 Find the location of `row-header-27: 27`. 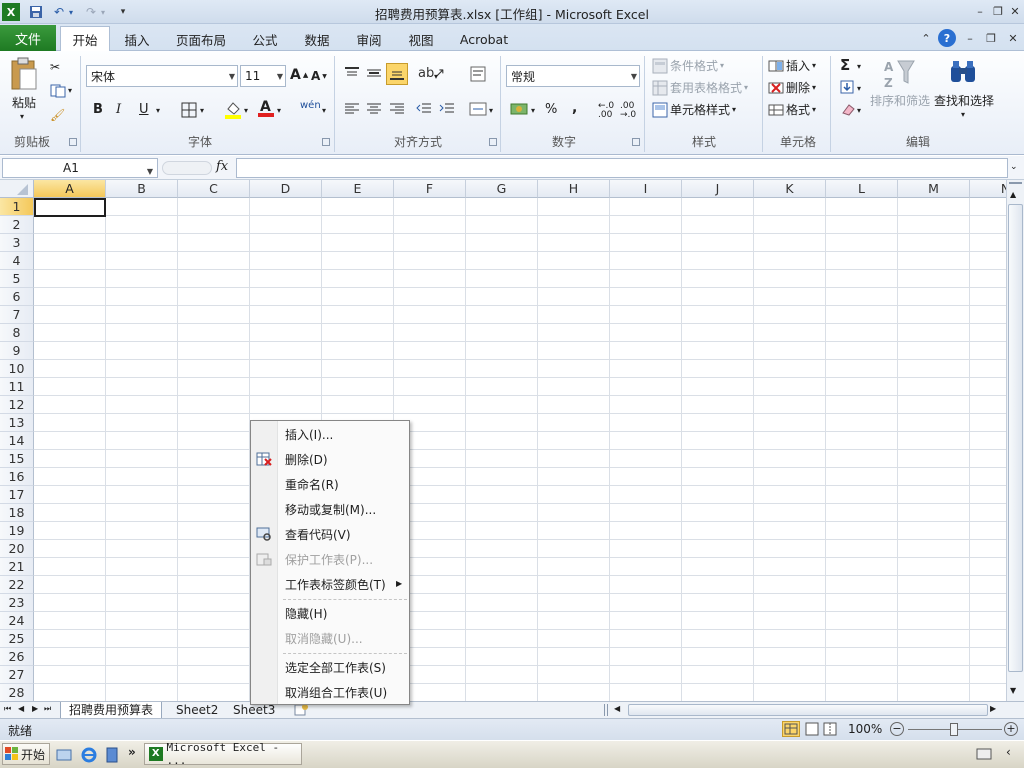

row-header-27: 27 is located at coordinates (17, 675).